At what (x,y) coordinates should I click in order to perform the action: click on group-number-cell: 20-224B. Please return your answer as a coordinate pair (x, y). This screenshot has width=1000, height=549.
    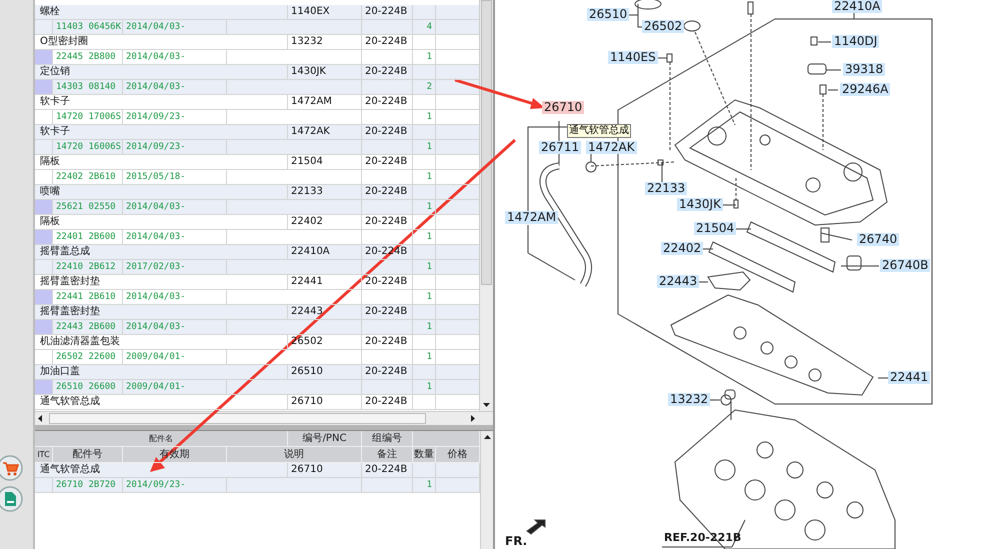
    Looking at the image, I should click on (387, 402).